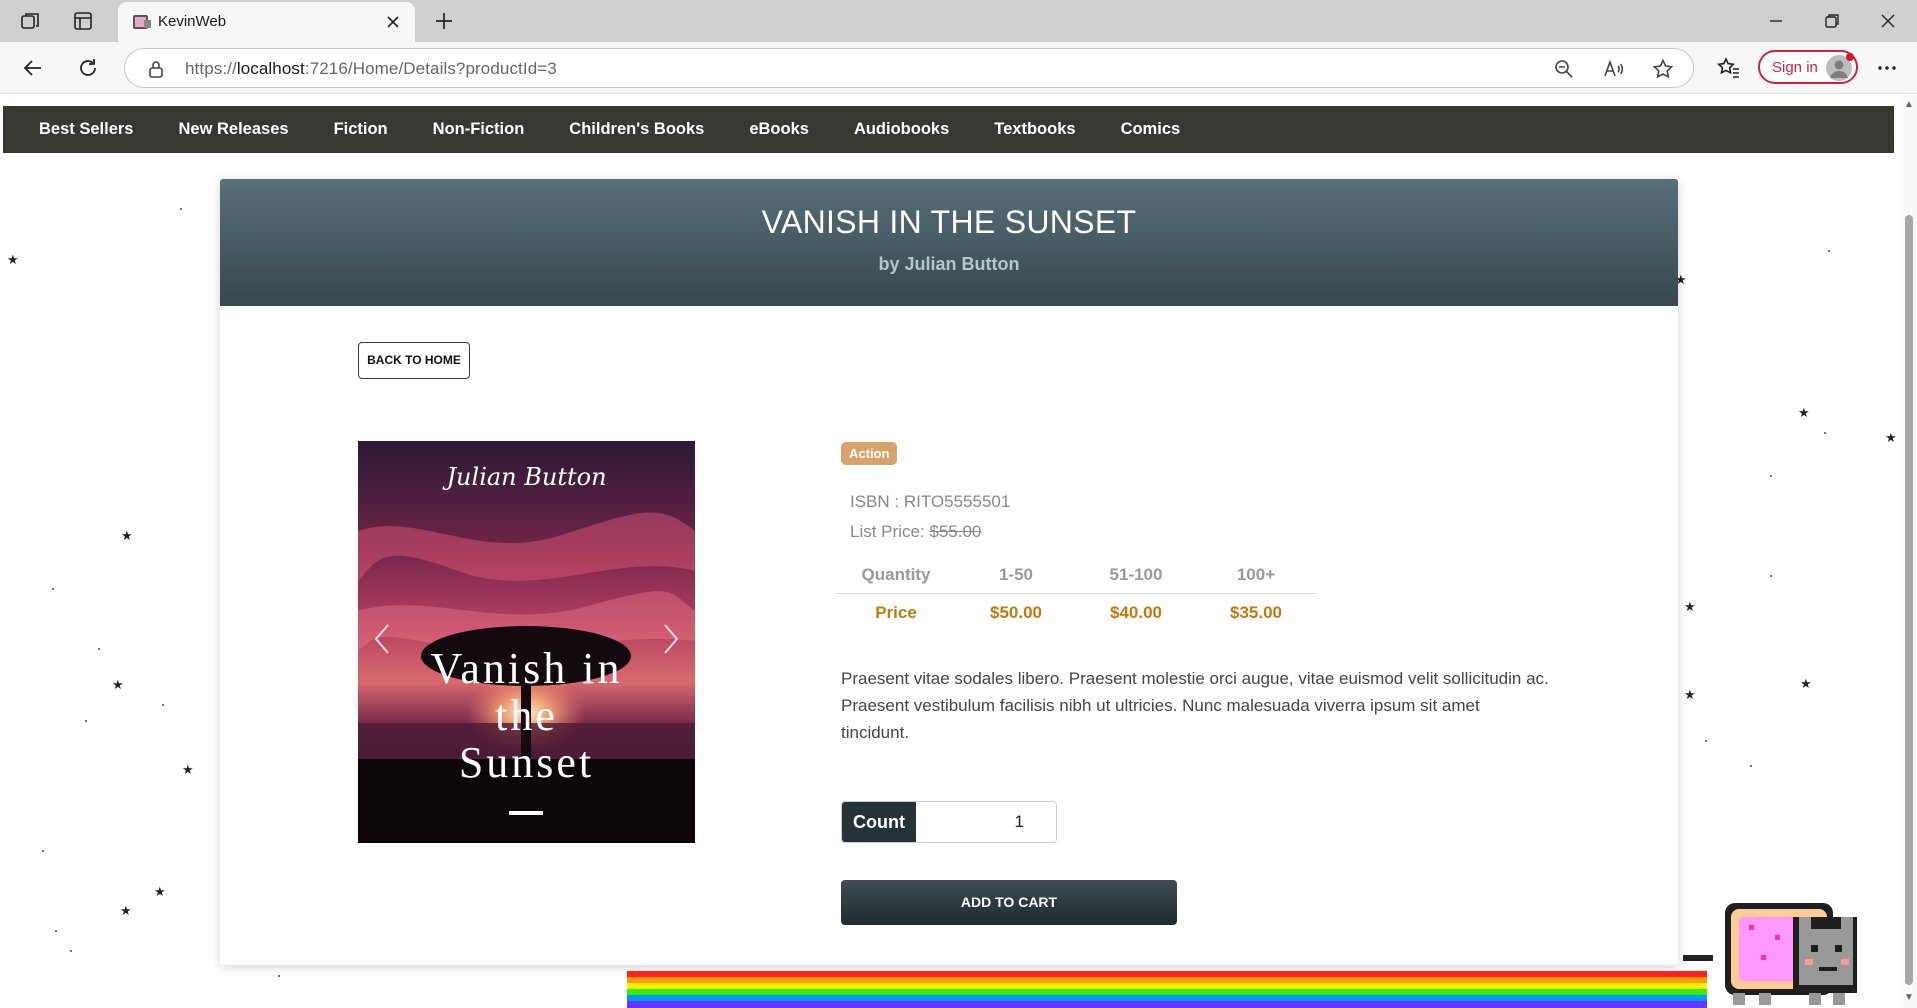  What do you see at coordinates (986, 822) in the screenshot?
I see `count-input` at bounding box center [986, 822].